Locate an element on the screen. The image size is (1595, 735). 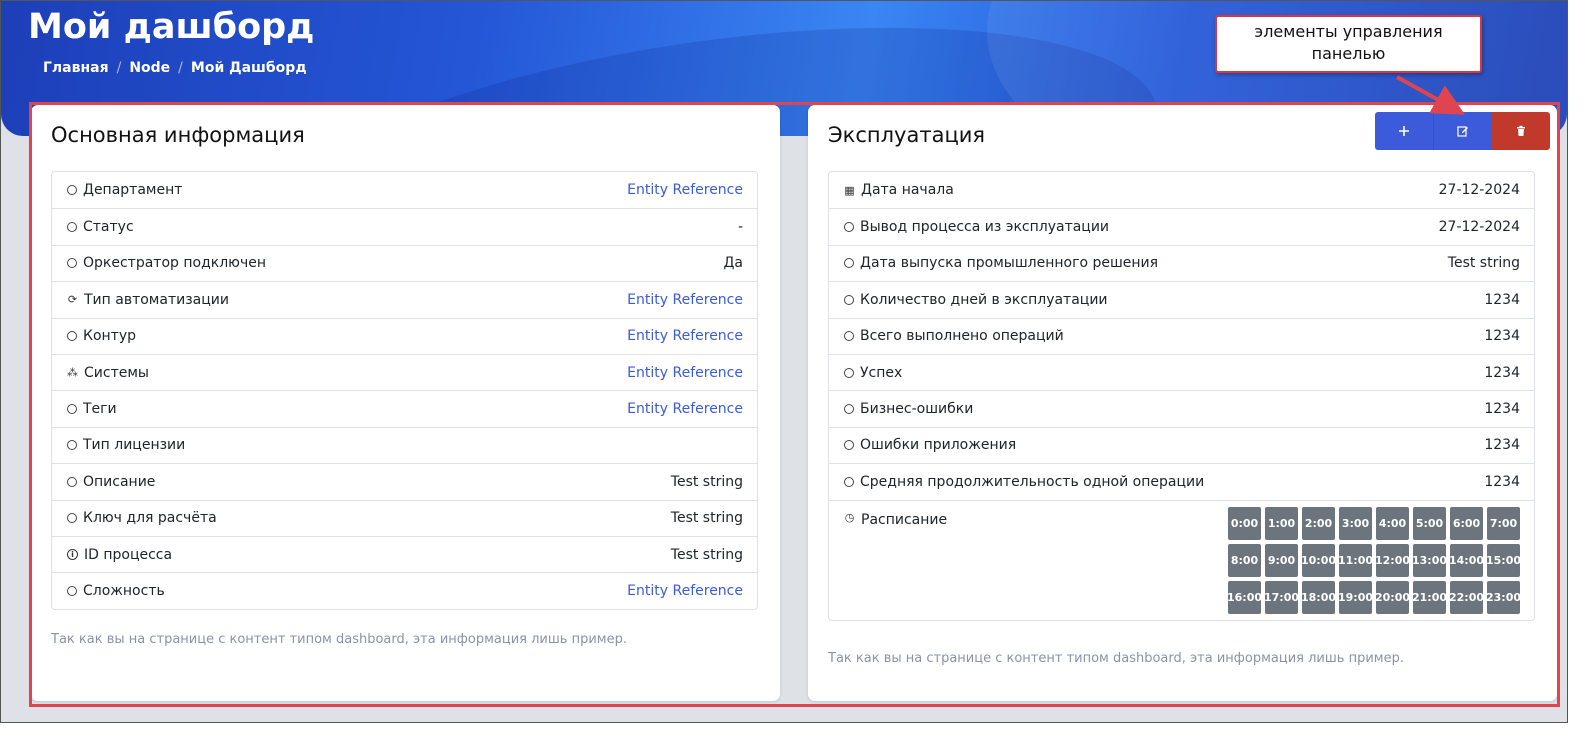
field-label: Бизнес-ошибки is located at coordinates (908, 409).